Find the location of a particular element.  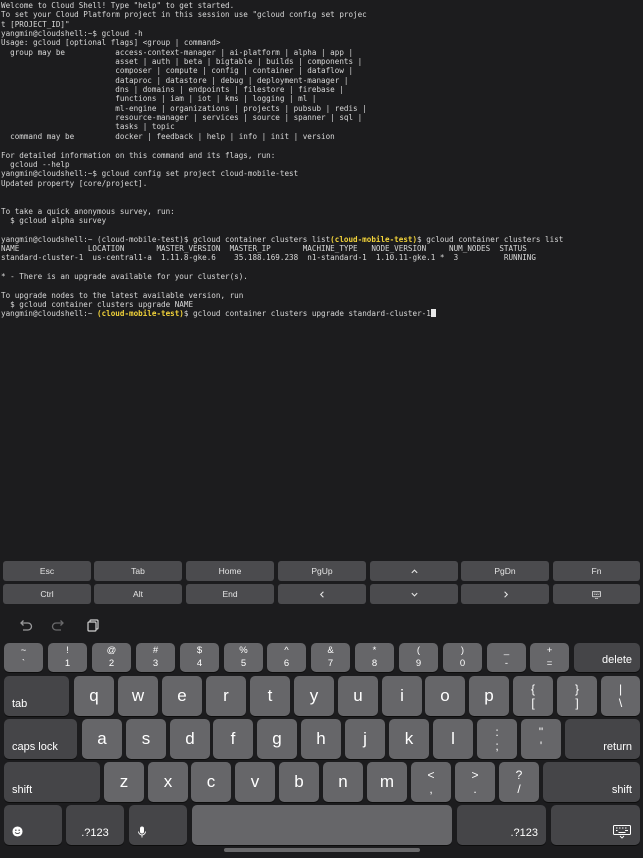

key-shift-label: < is located at coordinates (431, 775).